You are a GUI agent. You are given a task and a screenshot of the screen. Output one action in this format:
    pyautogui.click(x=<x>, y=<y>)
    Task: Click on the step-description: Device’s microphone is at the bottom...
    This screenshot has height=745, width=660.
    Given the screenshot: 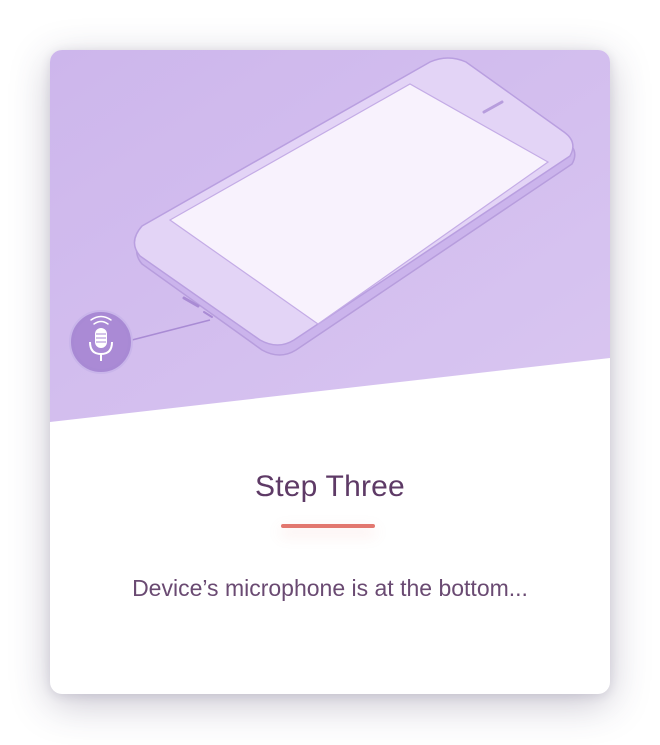 What is the action you would take?
    pyautogui.click(x=330, y=588)
    